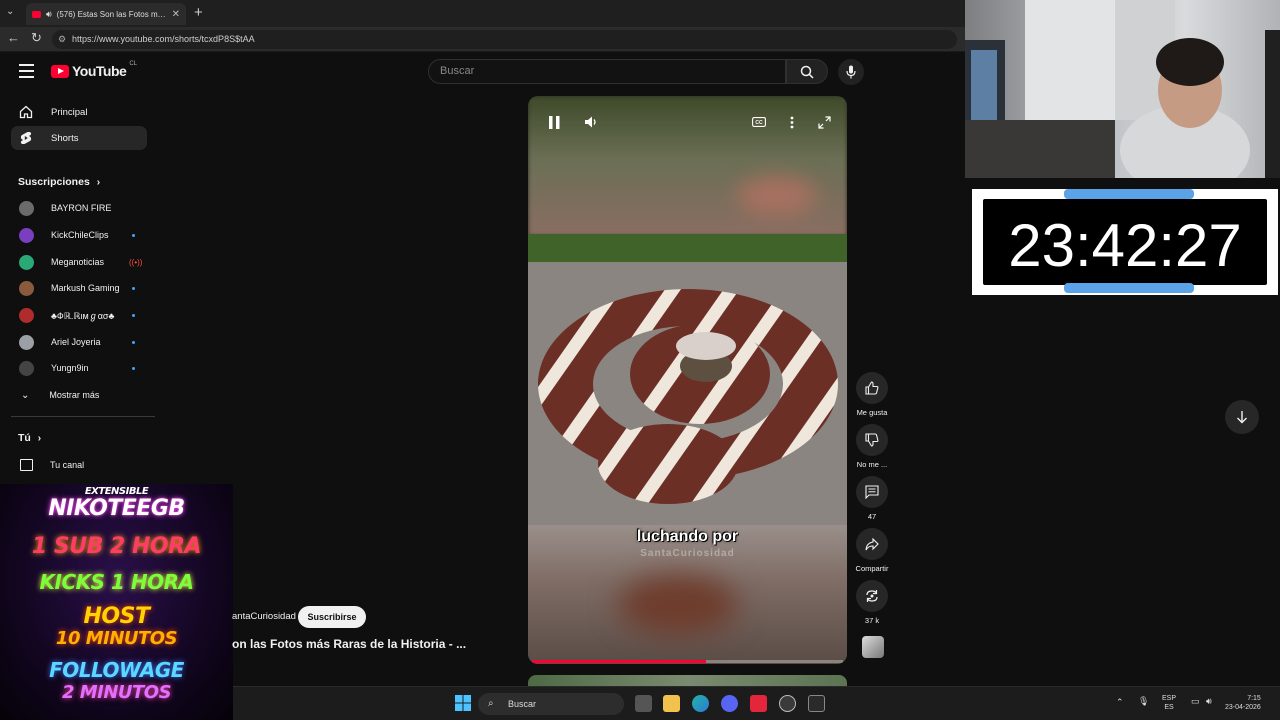 The height and width of the screenshot is (720, 1280). What do you see at coordinates (1169, 707) in the screenshot?
I see `lang-line: ES` at bounding box center [1169, 707].